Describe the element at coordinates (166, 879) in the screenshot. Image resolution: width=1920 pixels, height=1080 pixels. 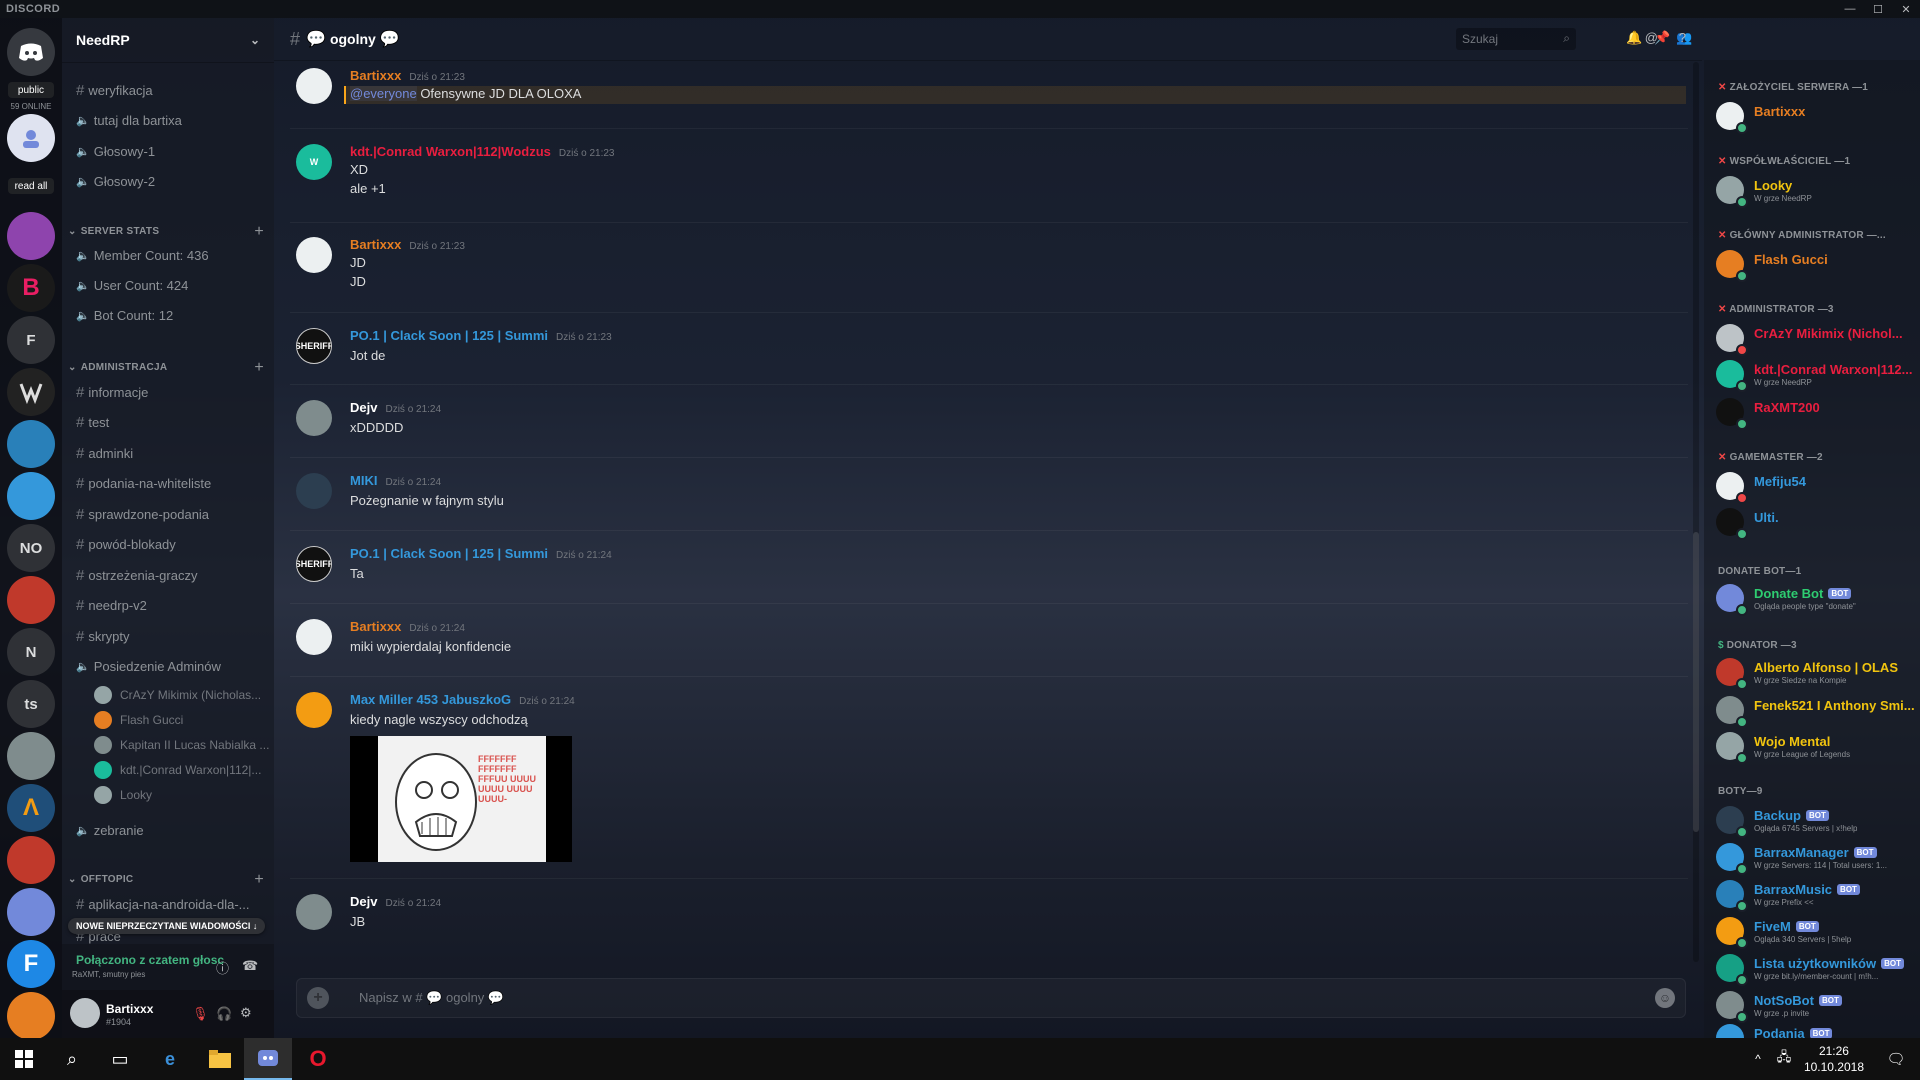
I see `category-offtopic: ⌄ OFFTOPIC +` at that location.